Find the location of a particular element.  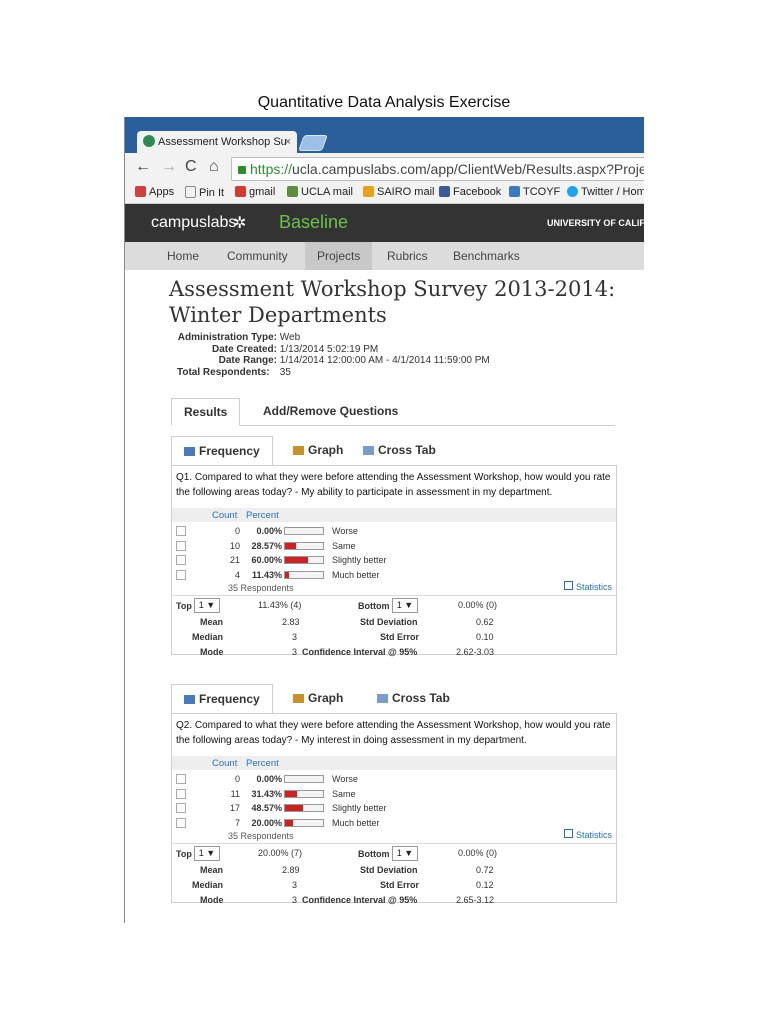

row-percent: 0.00% is located at coordinates (269, 531).